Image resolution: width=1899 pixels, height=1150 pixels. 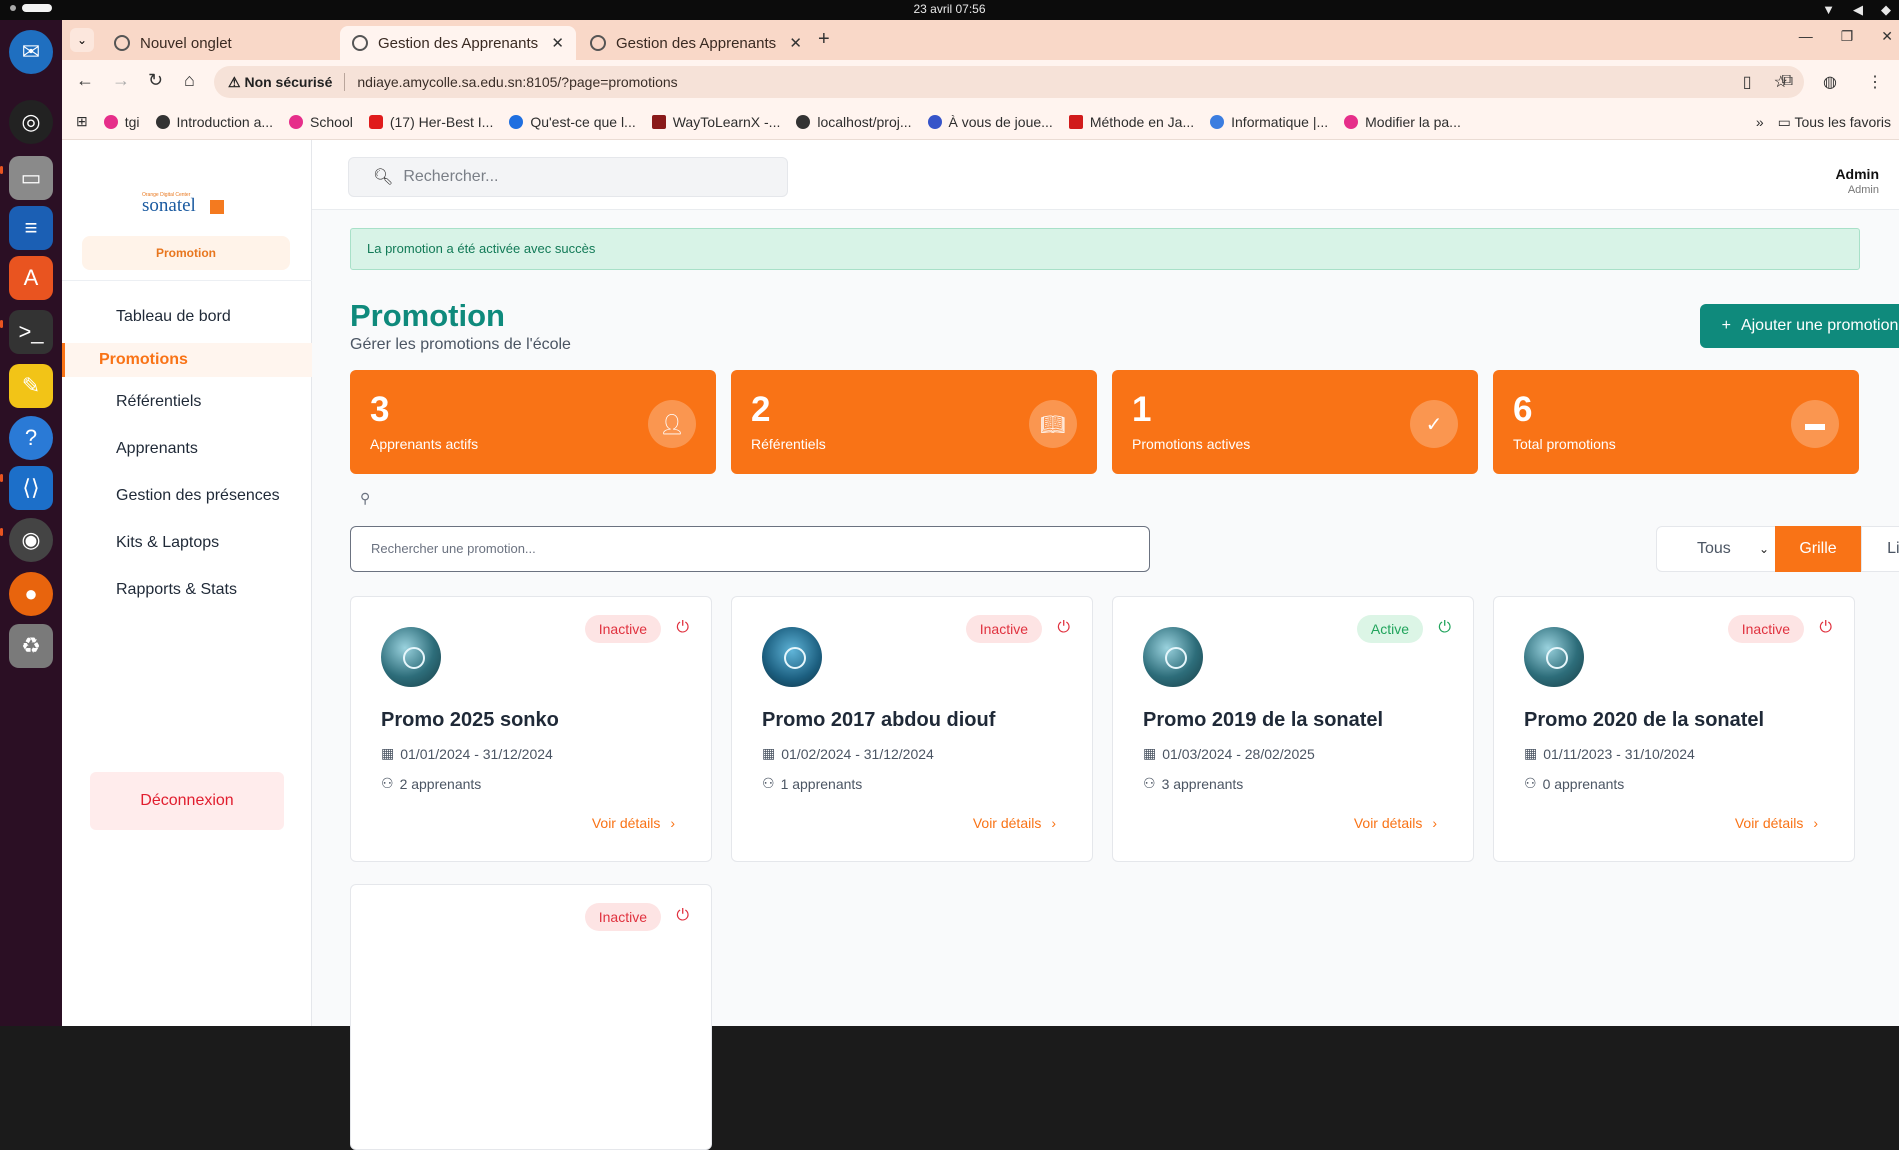 What do you see at coordinates (1875, 82) in the screenshot?
I see `menu-icon: ⋮` at bounding box center [1875, 82].